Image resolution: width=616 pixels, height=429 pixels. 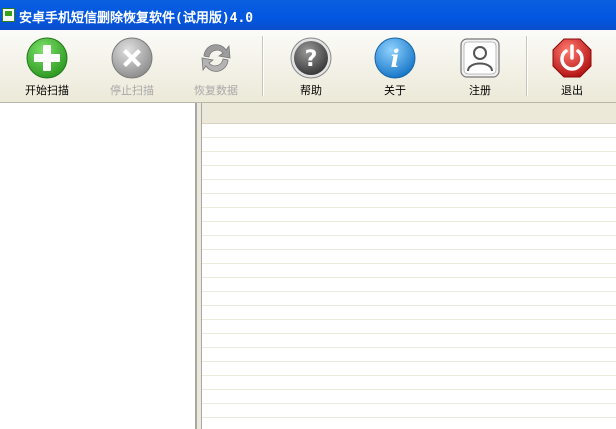 What do you see at coordinates (308, 15) in the screenshot?
I see `title-bar: 安卓手机短信删除恢复软件(试用版)4.0` at bounding box center [308, 15].